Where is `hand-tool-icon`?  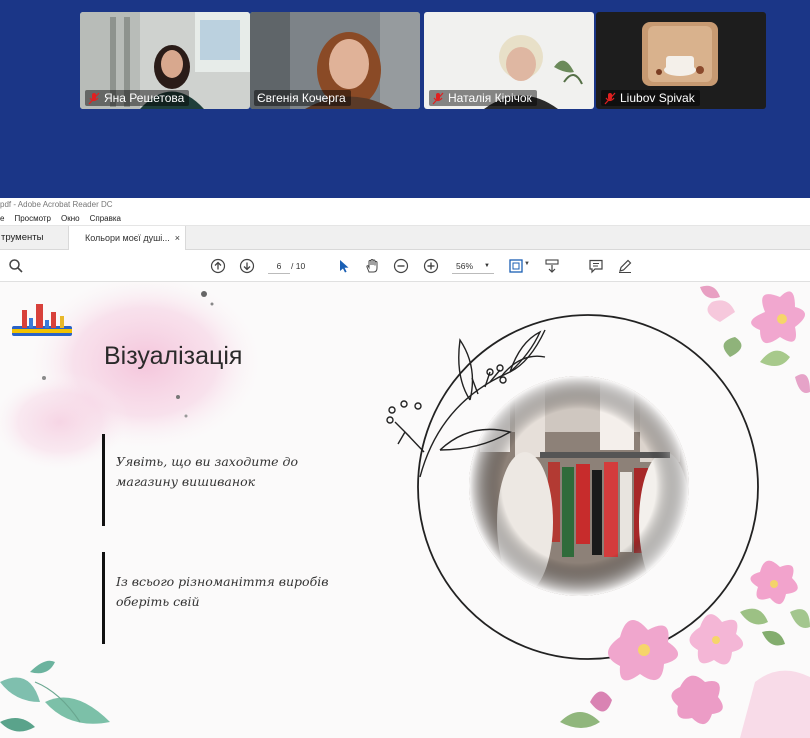 hand-tool-icon is located at coordinates (372, 266).